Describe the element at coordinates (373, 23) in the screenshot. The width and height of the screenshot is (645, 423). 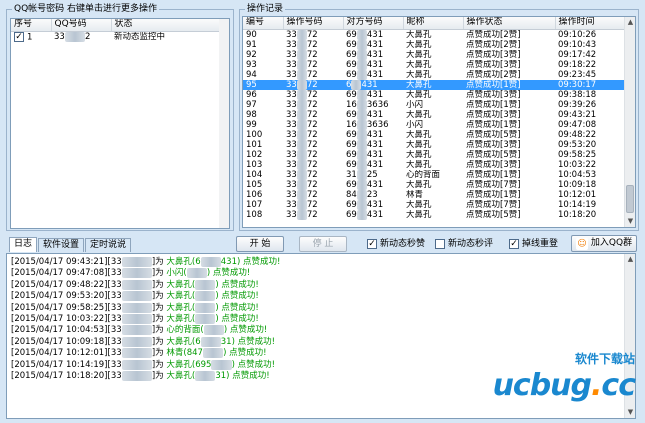
I see `column-header-peer-number: 对方号码` at that location.